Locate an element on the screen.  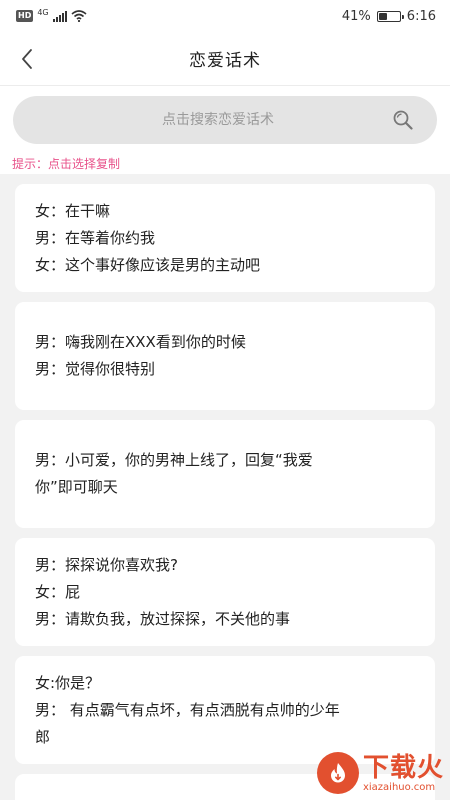
phrase-line: 女:你是？ is located at coordinates (68, 682).